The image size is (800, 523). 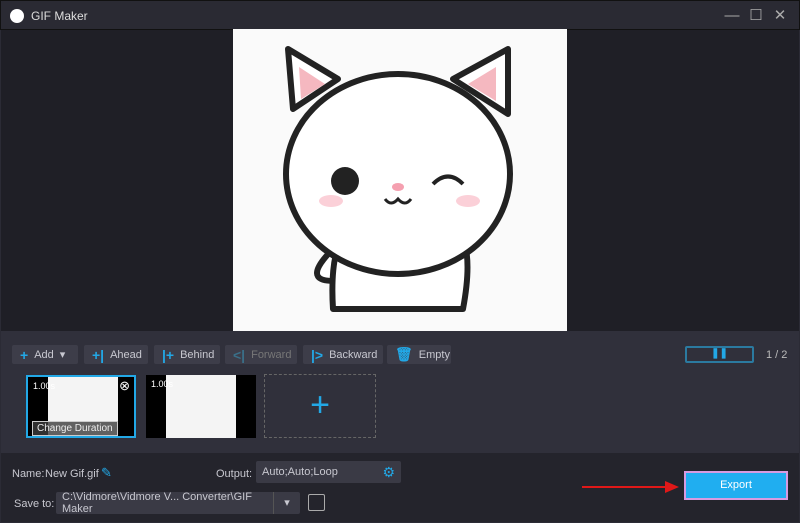 What do you see at coordinates (300, 472) in the screenshot?
I see `output-value: Auto;Auto;Loop` at bounding box center [300, 472].